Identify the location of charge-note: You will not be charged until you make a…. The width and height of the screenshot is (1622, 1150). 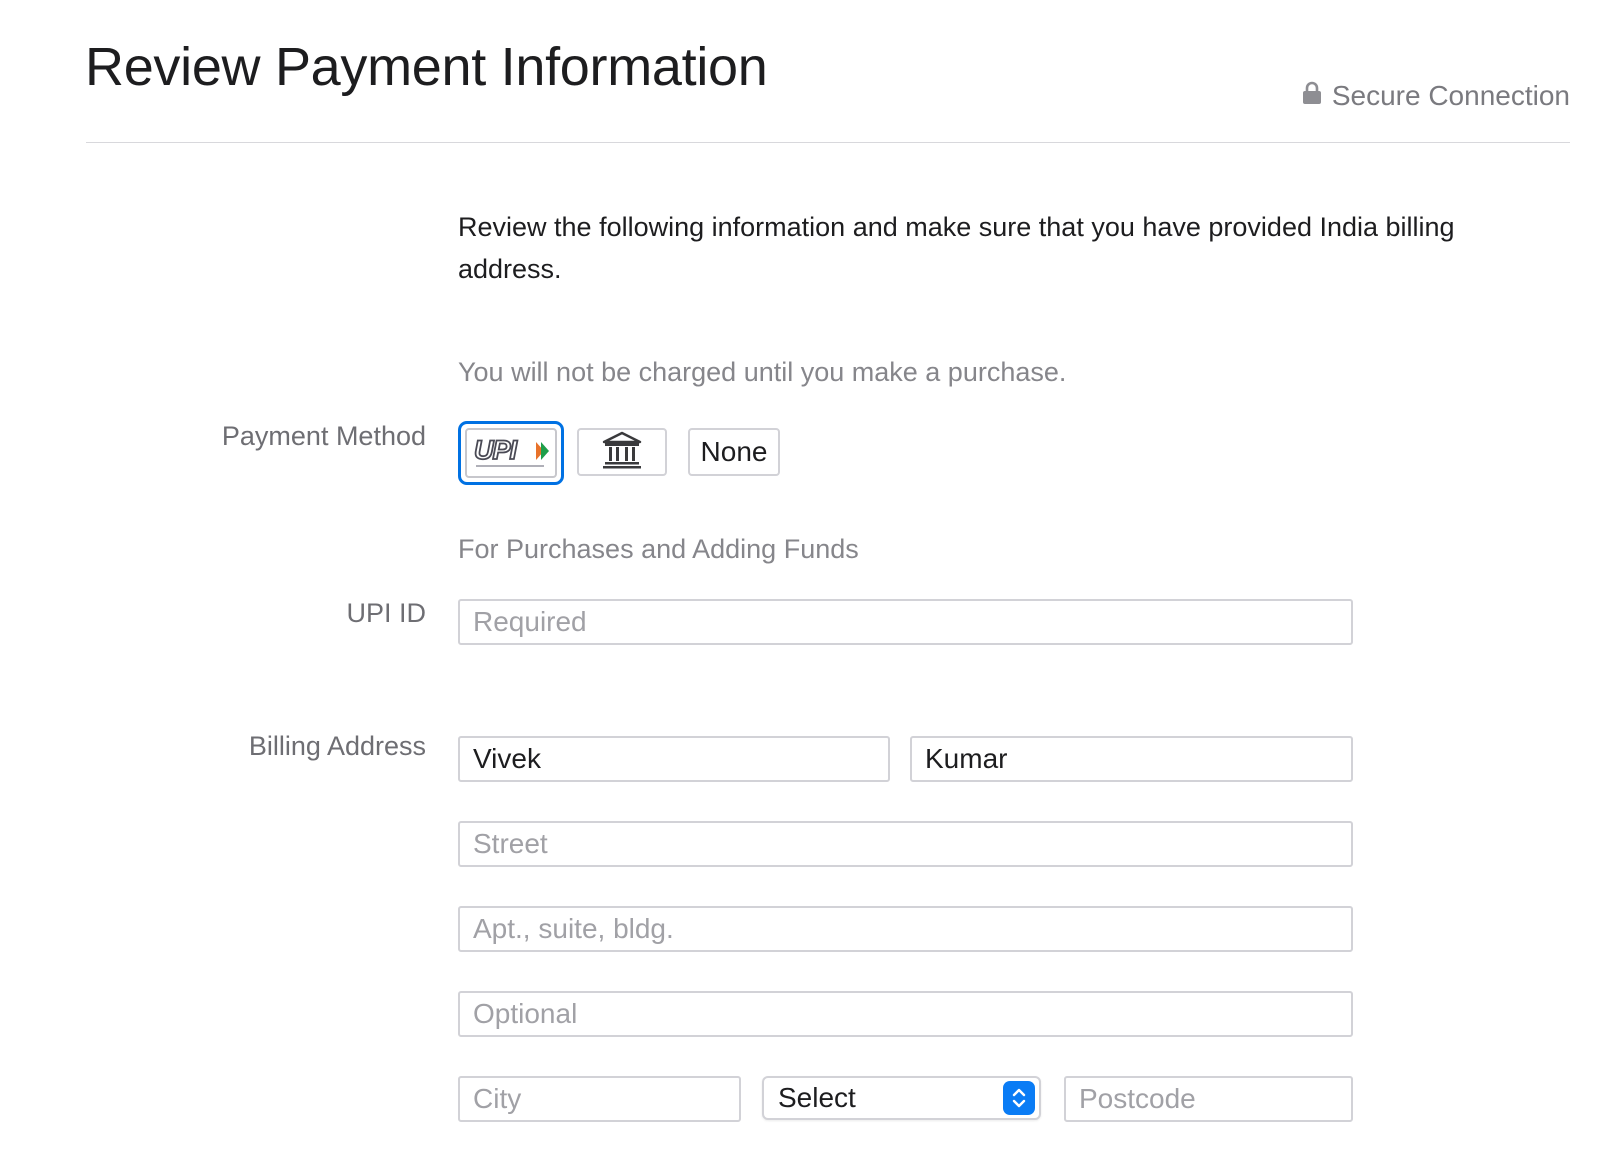
(762, 372).